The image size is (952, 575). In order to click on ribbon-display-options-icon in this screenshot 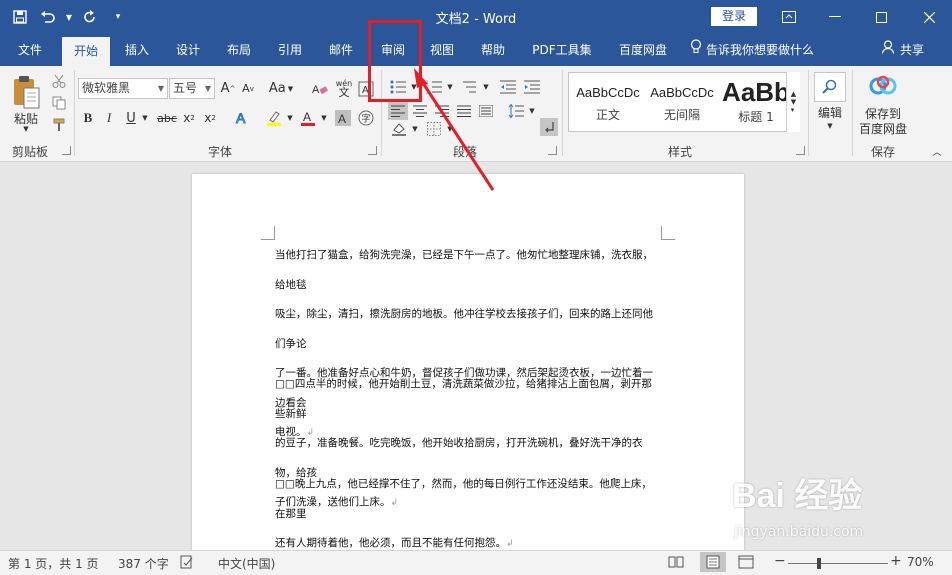, I will do `click(789, 17)`.